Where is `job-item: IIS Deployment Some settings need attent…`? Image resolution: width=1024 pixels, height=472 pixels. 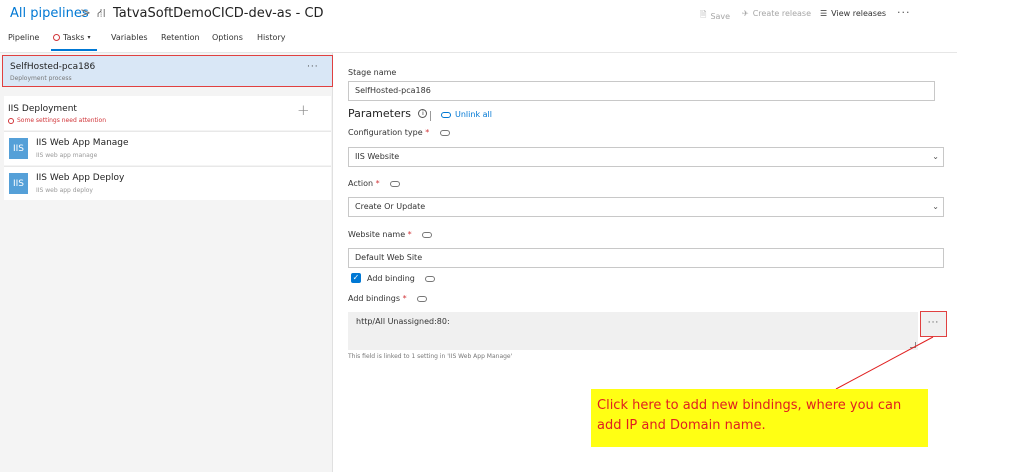
job-item: IIS Deployment Some settings need attent… is located at coordinates (167, 113).